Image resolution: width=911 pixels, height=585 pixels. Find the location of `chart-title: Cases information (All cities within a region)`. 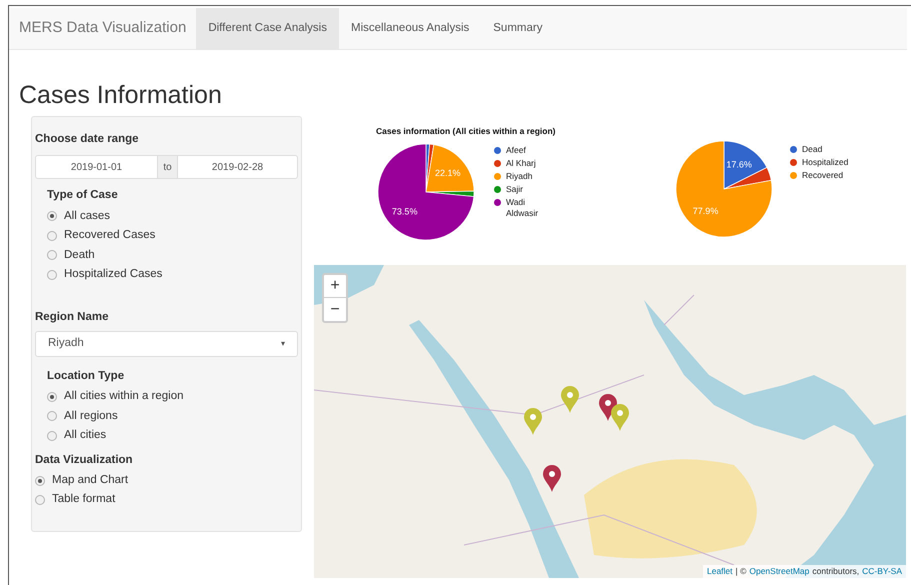

chart-title: Cases information (All cities within a region) is located at coordinates (466, 131).